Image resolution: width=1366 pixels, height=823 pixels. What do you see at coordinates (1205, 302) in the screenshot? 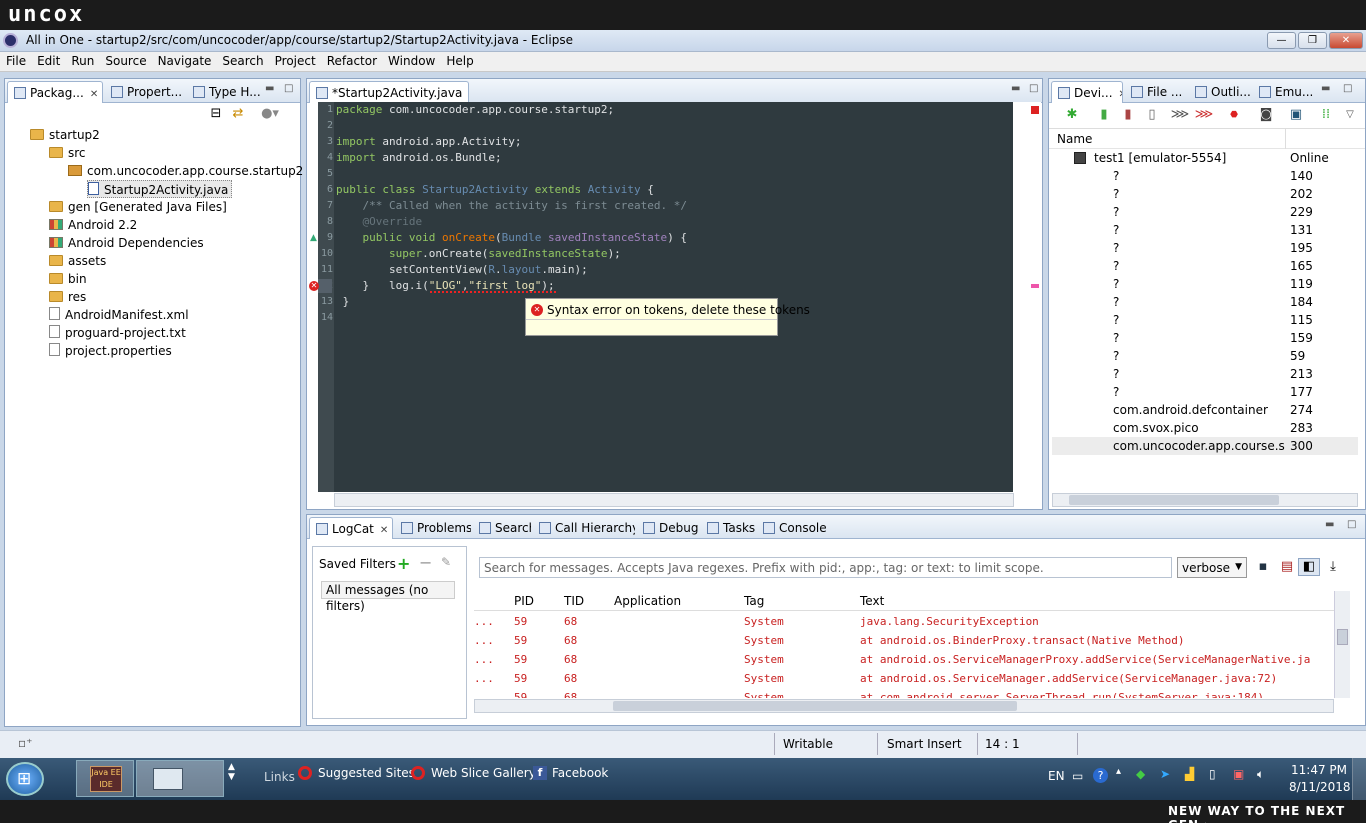
I see `process-row: ? 184` at bounding box center [1205, 302].